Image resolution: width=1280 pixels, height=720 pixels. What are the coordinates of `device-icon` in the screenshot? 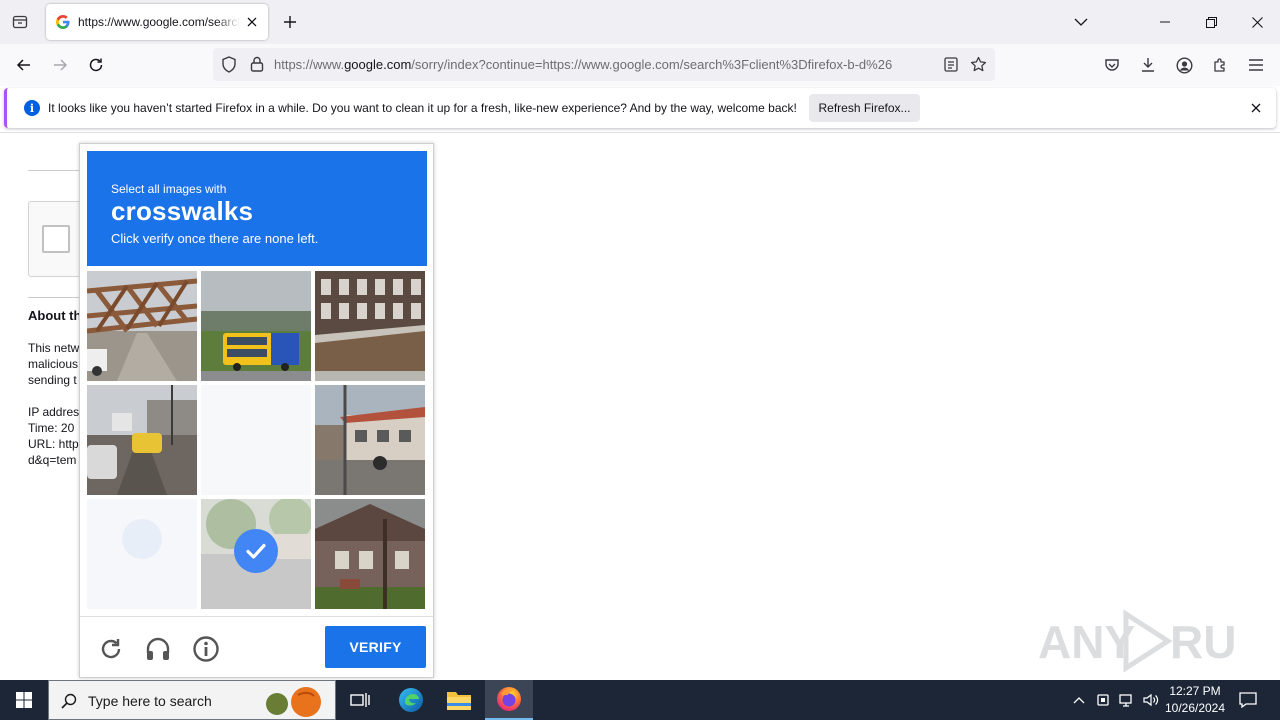 It's located at (1103, 700).